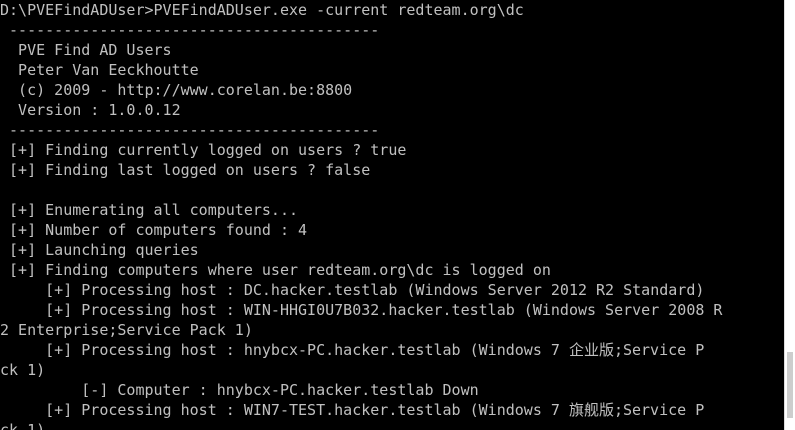  I want to click on console-line: Version : 1.0.0.12, so click(90, 110).